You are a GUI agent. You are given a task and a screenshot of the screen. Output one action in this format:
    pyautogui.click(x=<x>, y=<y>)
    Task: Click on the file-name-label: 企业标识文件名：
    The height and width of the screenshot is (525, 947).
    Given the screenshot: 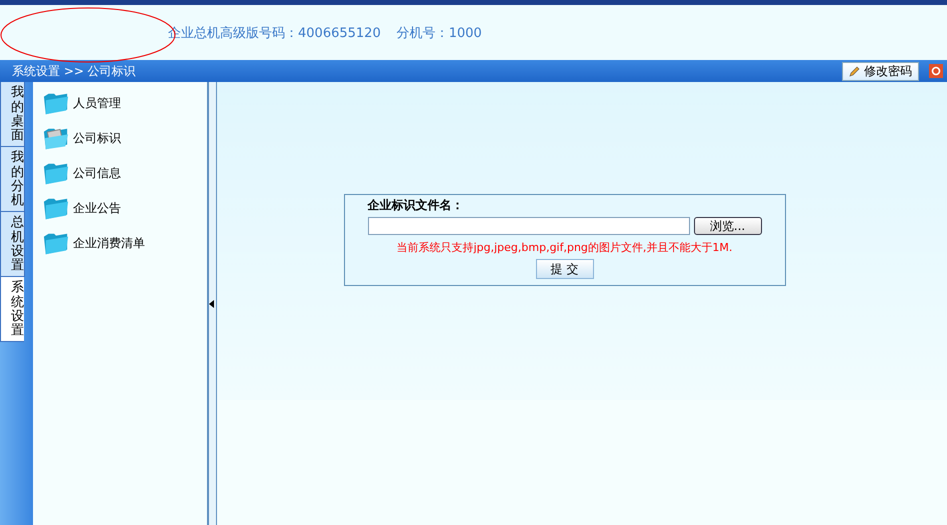 What is the action you would take?
    pyautogui.click(x=416, y=205)
    